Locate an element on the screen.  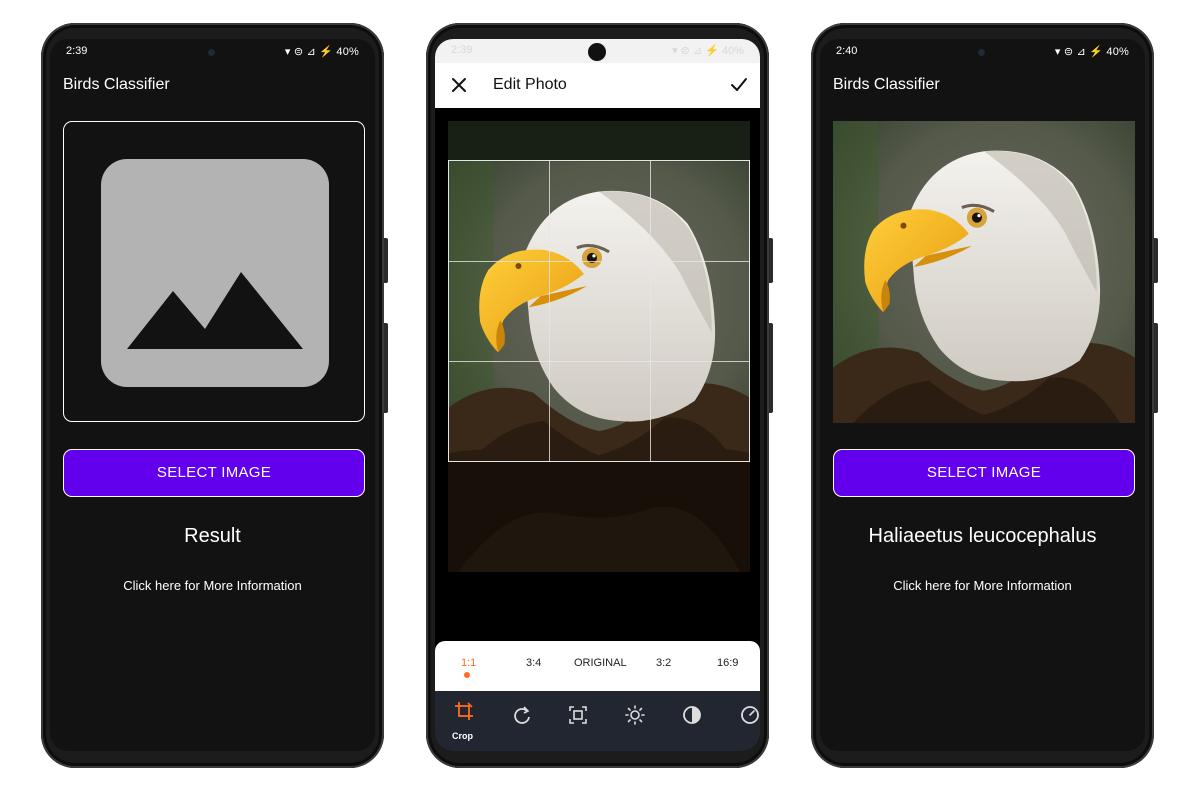
selected-image is located at coordinates (984, 272).